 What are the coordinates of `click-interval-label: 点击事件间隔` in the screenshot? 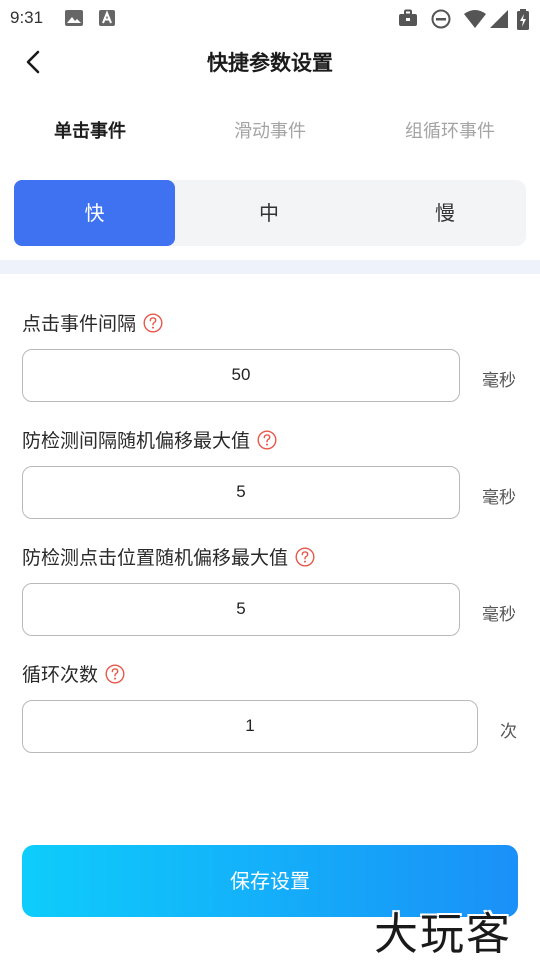 It's located at (92, 322).